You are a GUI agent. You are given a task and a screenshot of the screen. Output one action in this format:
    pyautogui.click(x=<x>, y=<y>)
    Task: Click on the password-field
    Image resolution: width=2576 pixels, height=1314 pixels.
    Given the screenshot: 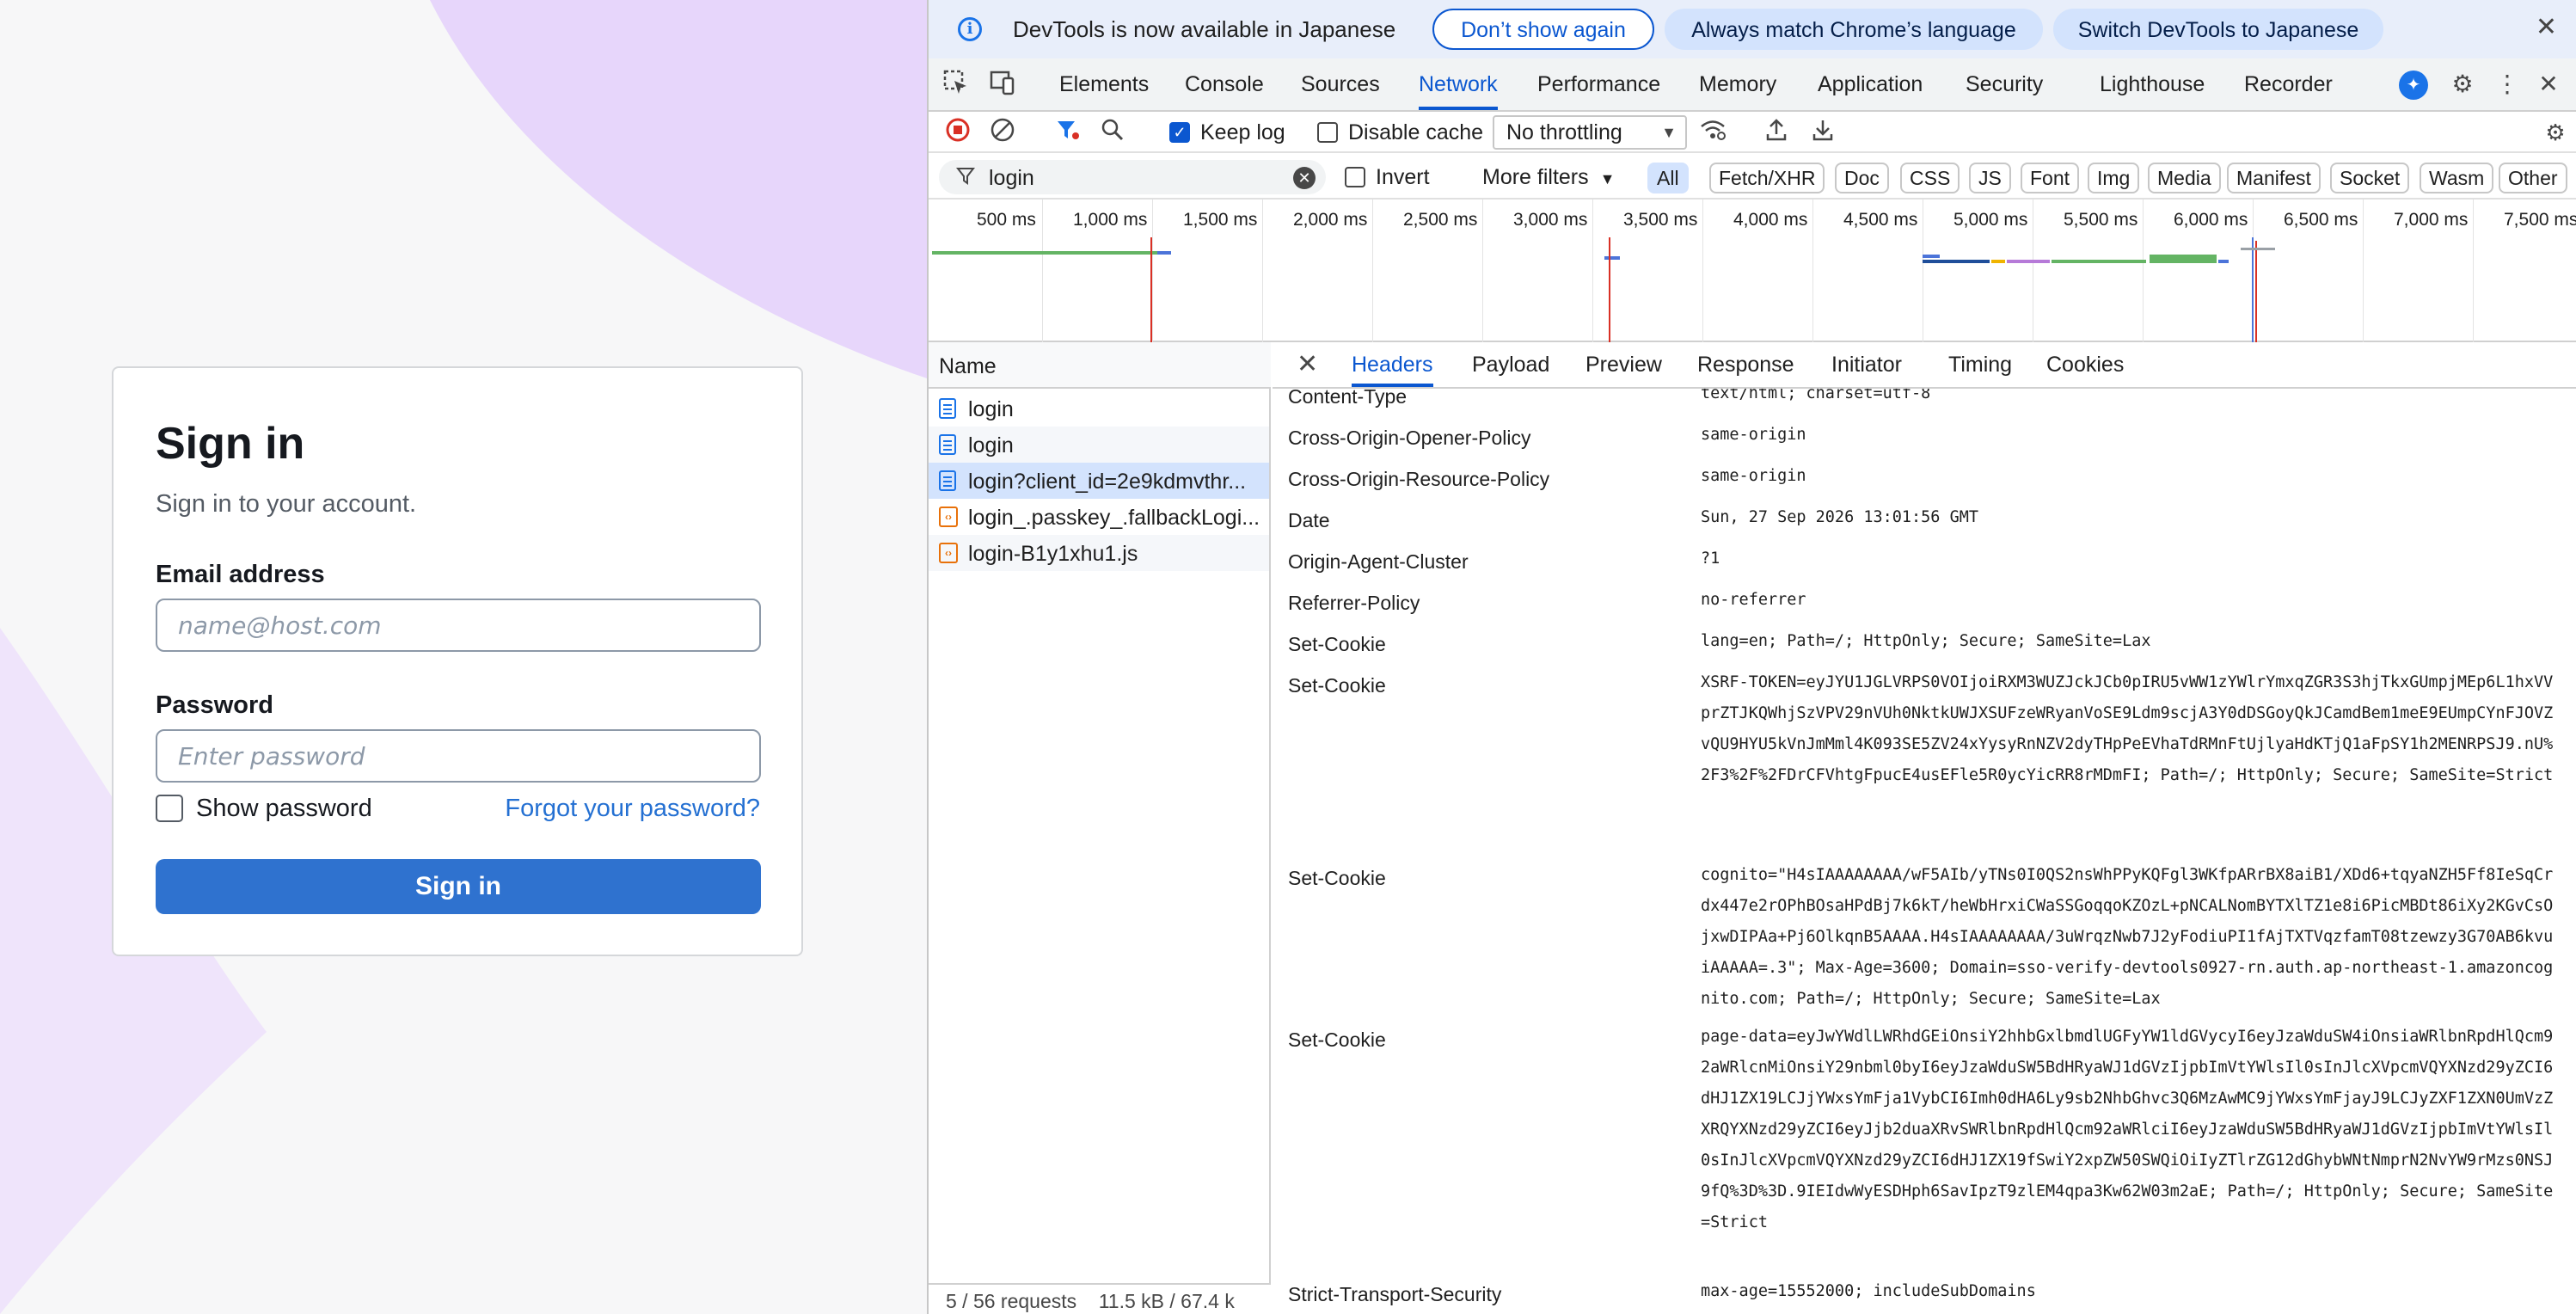 What is the action you would take?
    pyautogui.click(x=459, y=756)
    